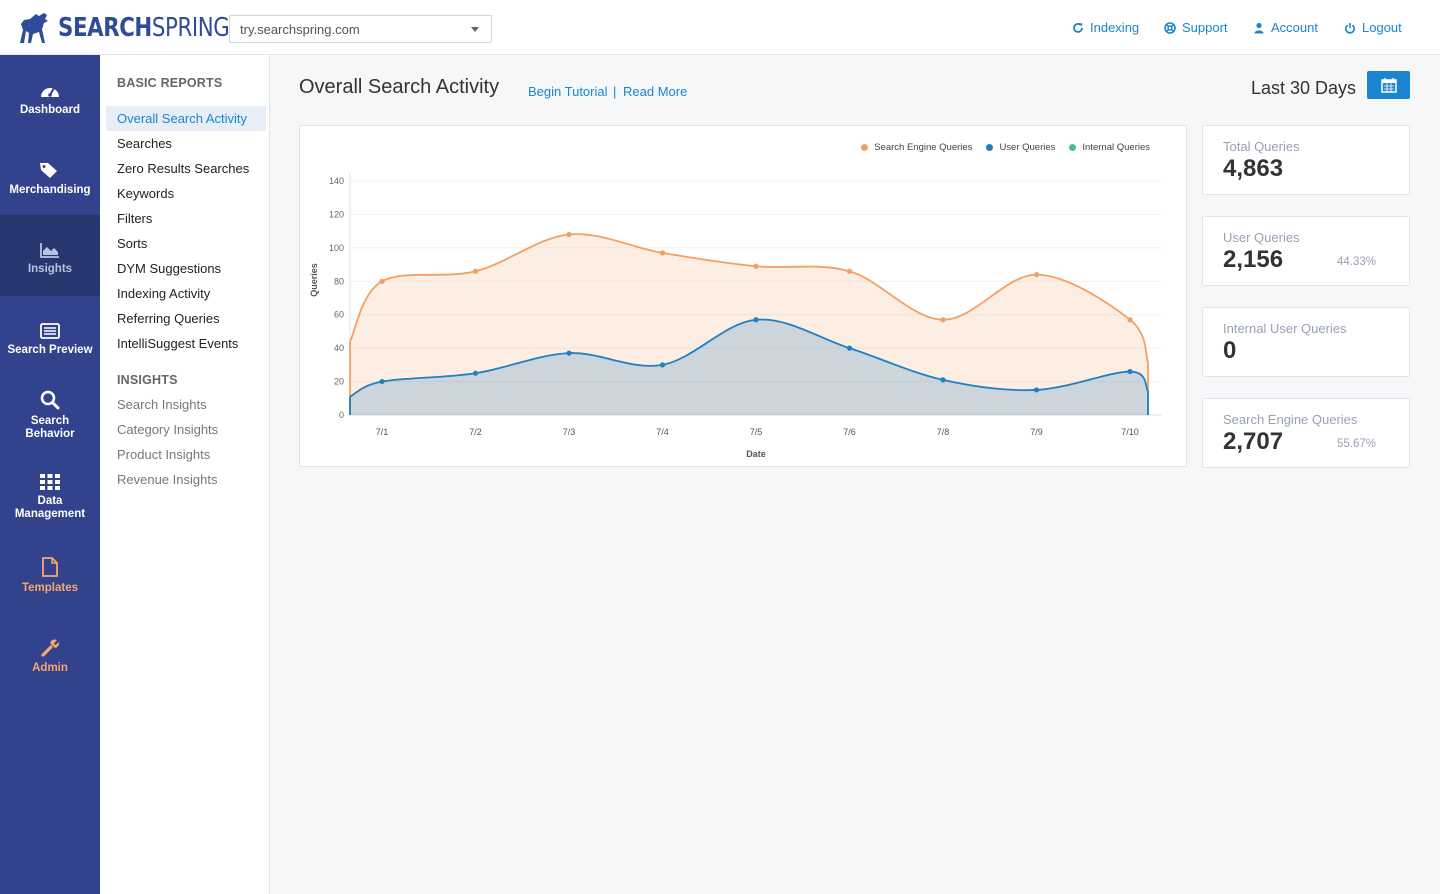 The width and height of the screenshot is (1440, 894). What do you see at coordinates (360, 29) in the screenshot?
I see `site-select: try.searchspring.com` at bounding box center [360, 29].